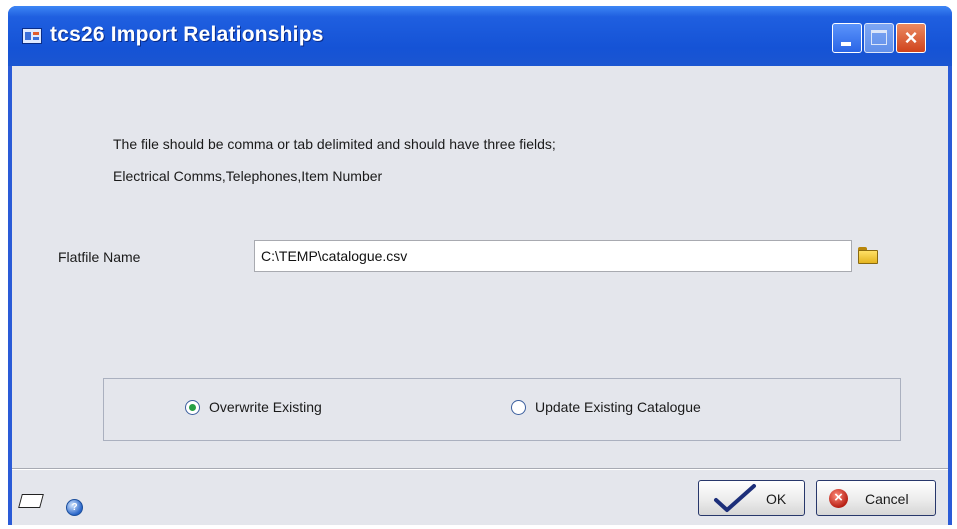  What do you see at coordinates (74, 507) in the screenshot?
I see `help-icon: ?` at bounding box center [74, 507].